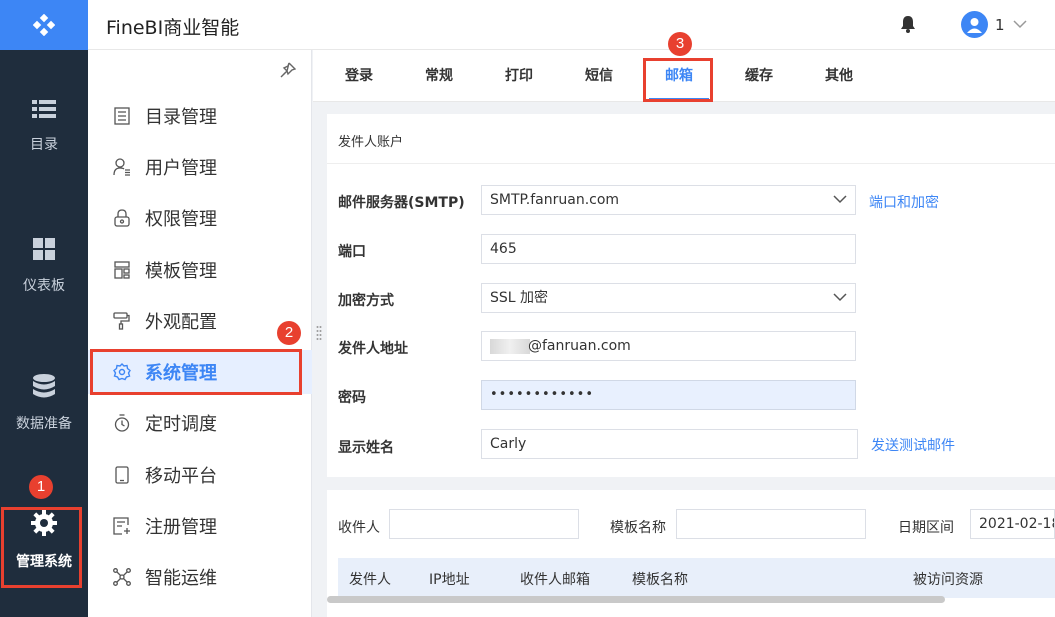 Image resolution: width=1055 pixels, height=617 pixels. What do you see at coordinates (122, 321) in the screenshot?
I see `paint-roller-icon` at bounding box center [122, 321].